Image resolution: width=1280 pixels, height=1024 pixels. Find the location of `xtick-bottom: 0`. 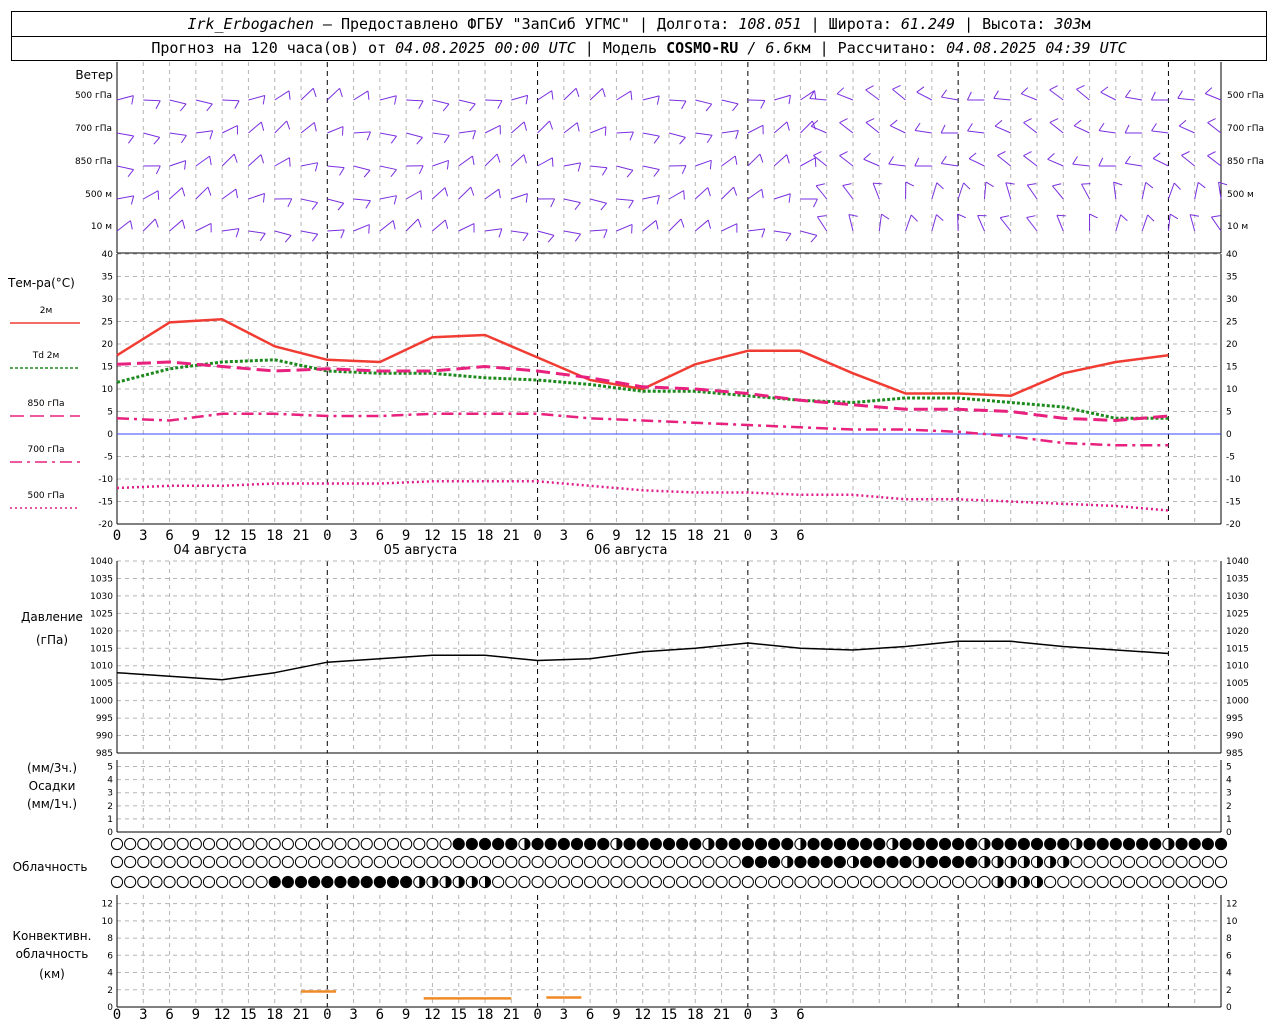

xtick-bottom: 0 is located at coordinates (537, 1015).